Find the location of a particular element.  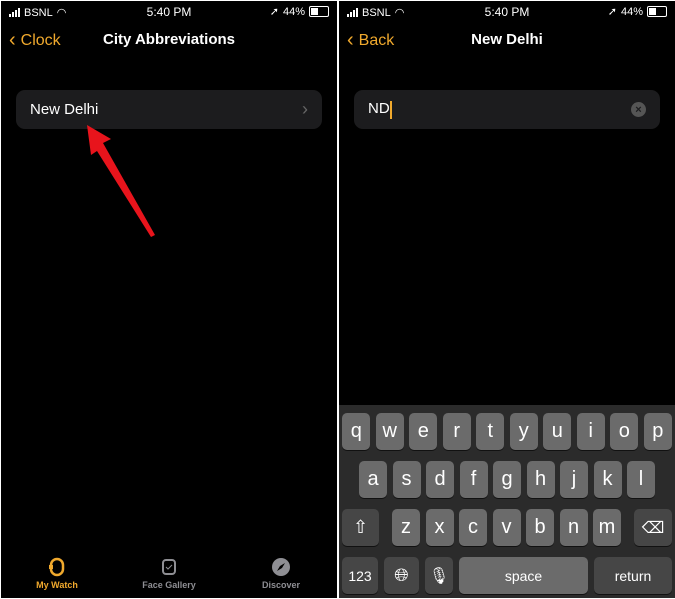

return-key: return is located at coordinates (633, 575).